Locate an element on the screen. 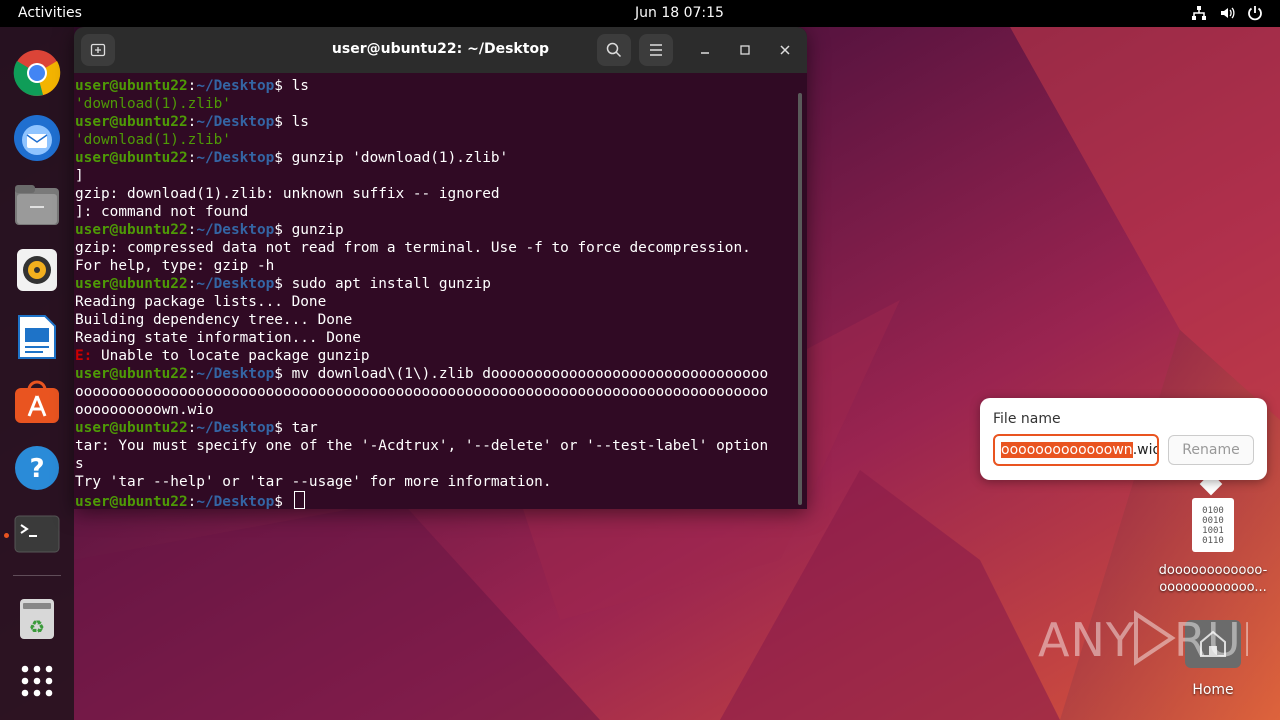  file-label-line1: doooooooooooo- is located at coordinates (1213, 570).